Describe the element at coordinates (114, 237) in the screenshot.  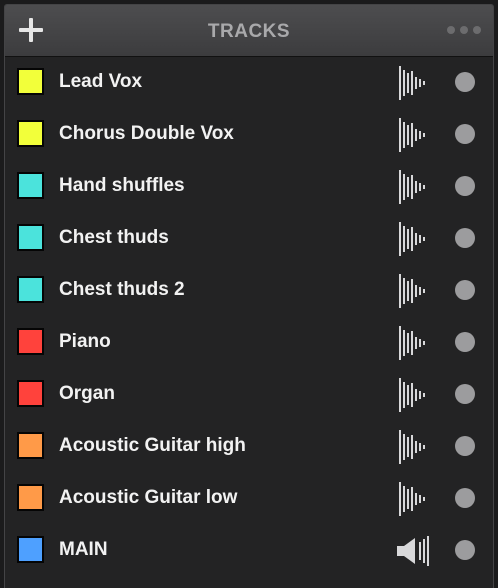
I see `track-name: Chest thuds` at that location.